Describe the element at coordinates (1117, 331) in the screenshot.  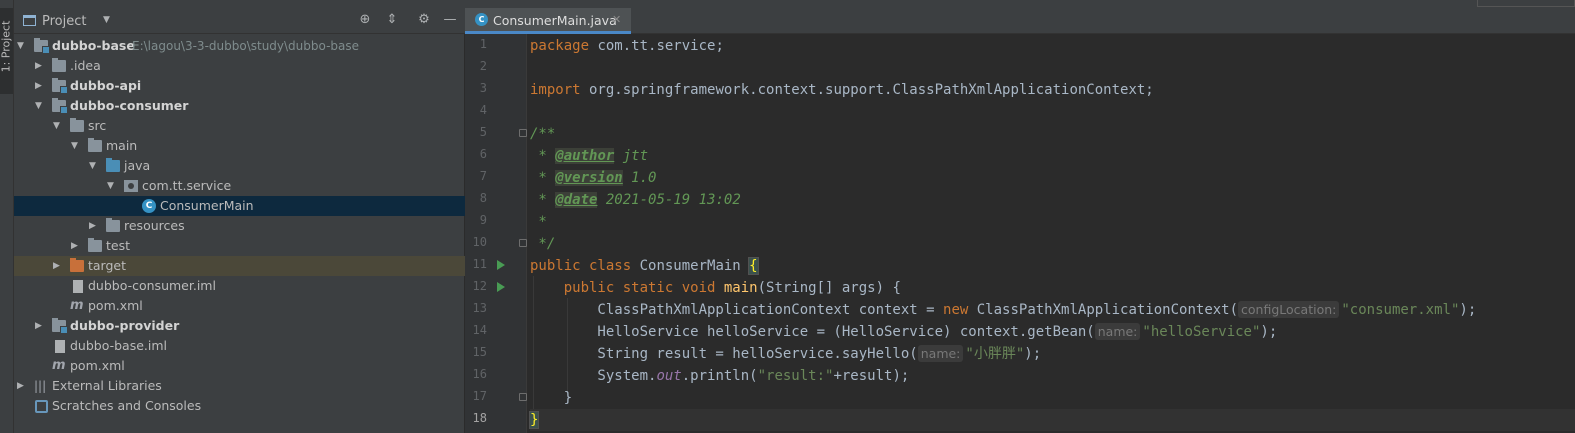
I see `param-hint: name:` at that location.